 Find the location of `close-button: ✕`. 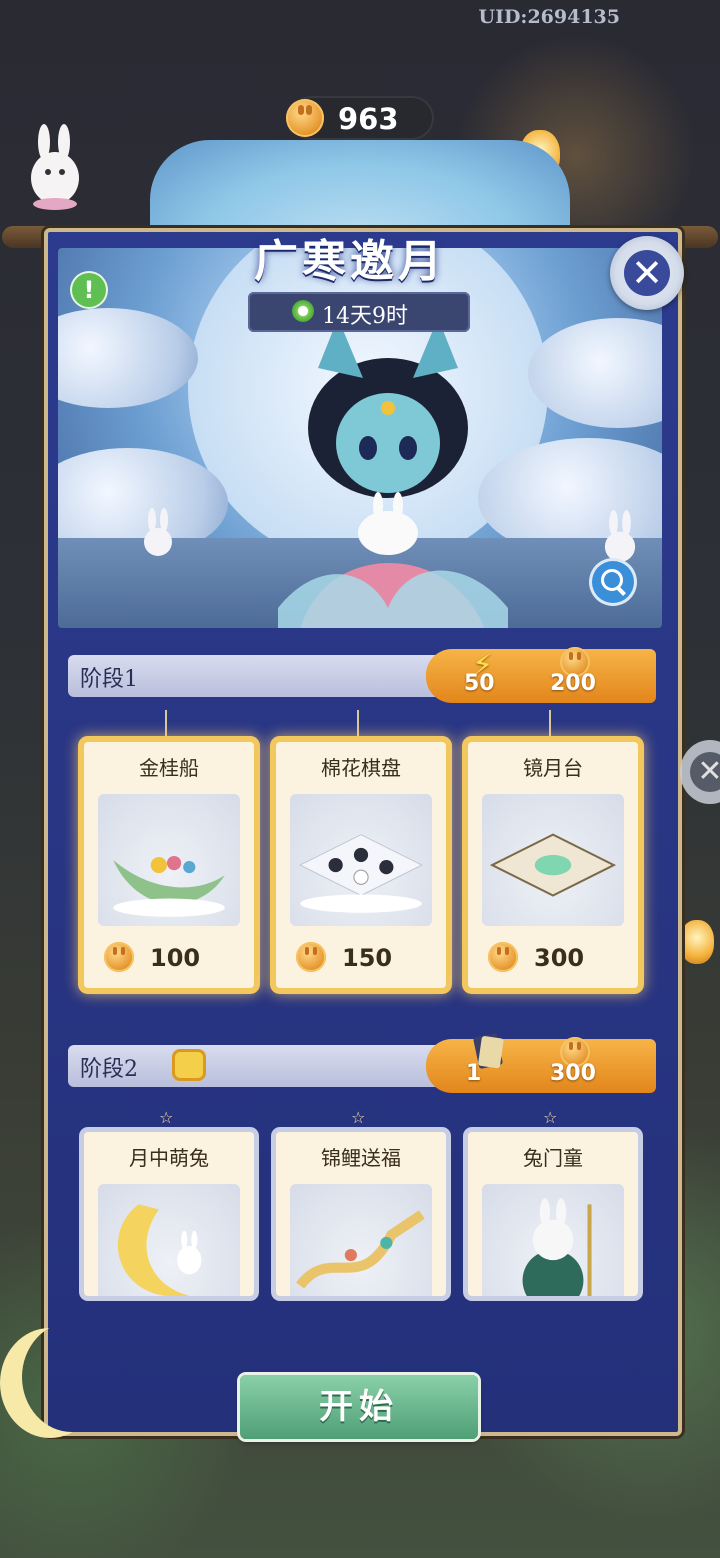

close-button: ✕ is located at coordinates (647, 273).